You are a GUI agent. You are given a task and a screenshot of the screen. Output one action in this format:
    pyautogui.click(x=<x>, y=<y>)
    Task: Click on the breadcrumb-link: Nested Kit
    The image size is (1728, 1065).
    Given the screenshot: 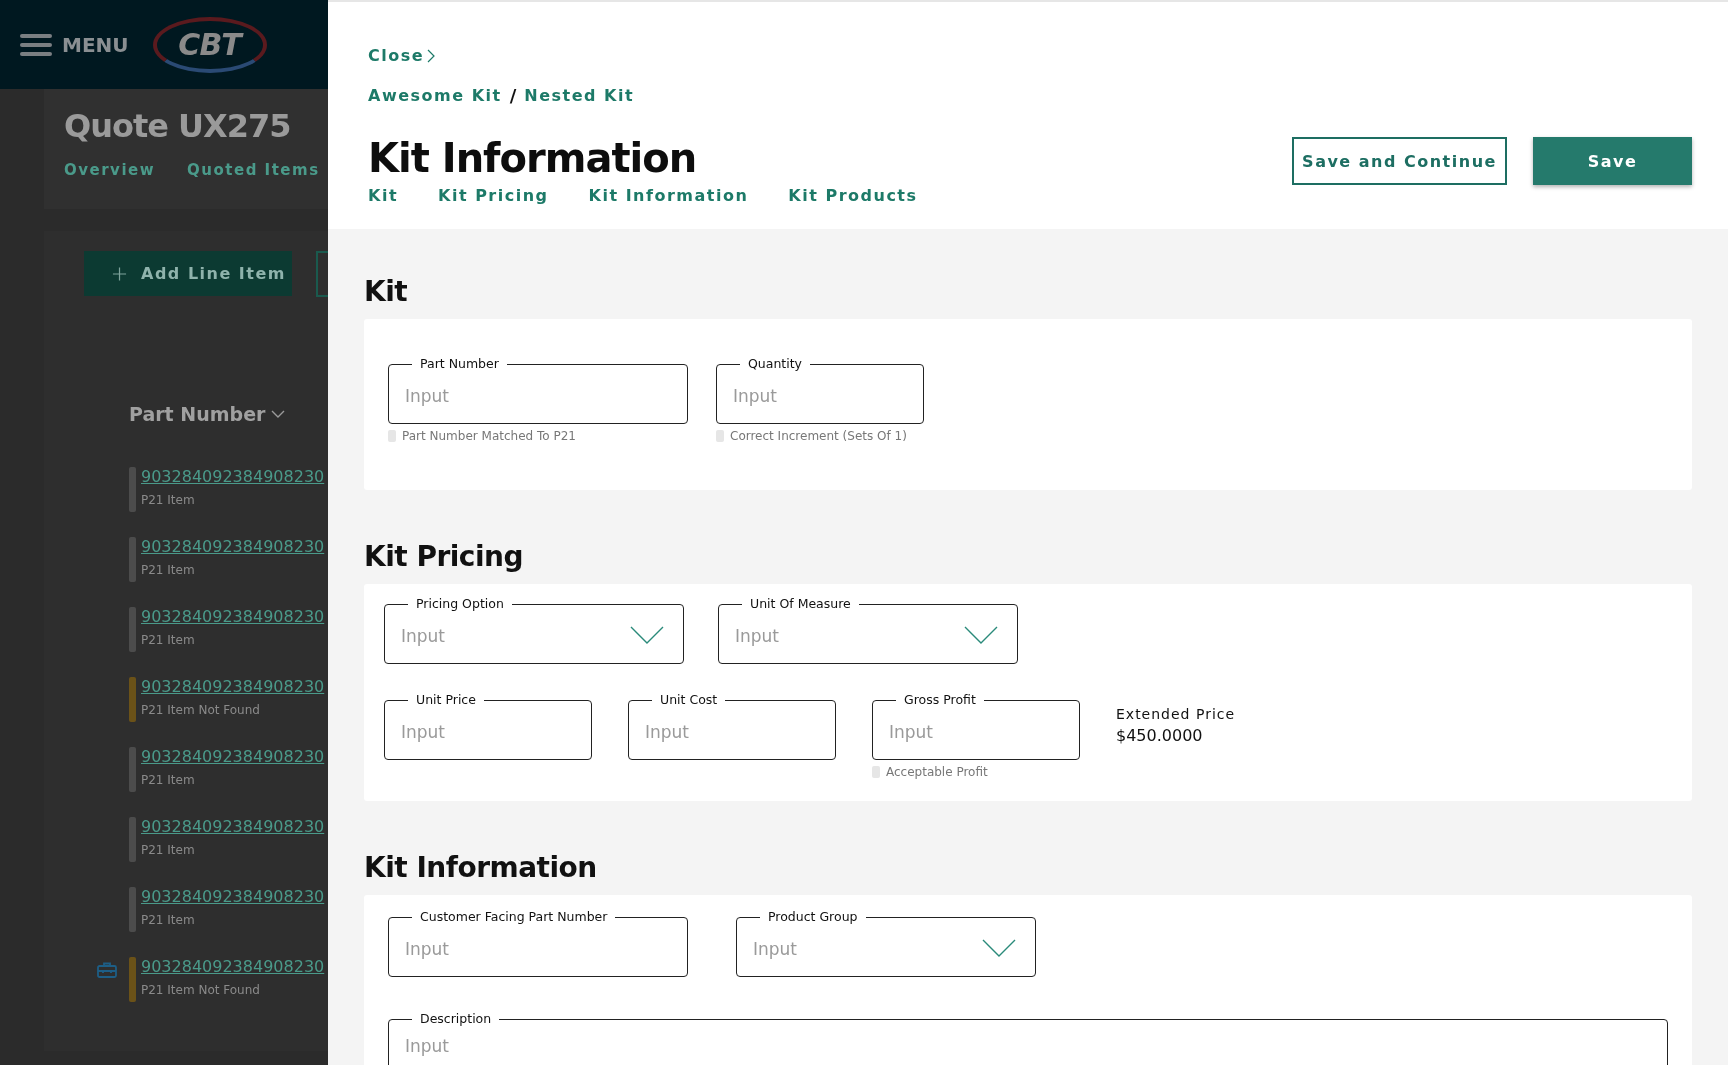 What is the action you would take?
    pyautogui.click(x=579, y=95)
    